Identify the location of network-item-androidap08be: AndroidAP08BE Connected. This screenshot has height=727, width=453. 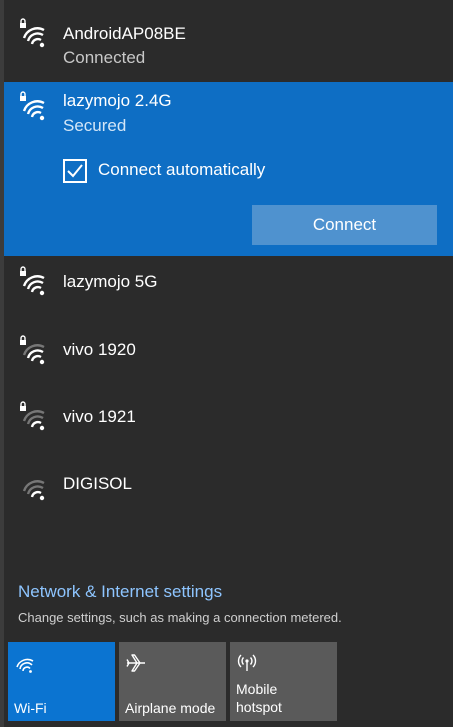
(228, 41).